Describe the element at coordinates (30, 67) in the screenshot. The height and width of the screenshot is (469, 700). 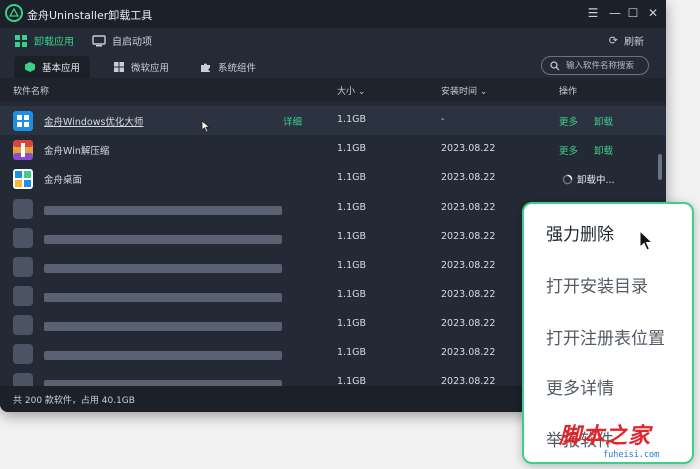
I see `cube-icon` at that location.